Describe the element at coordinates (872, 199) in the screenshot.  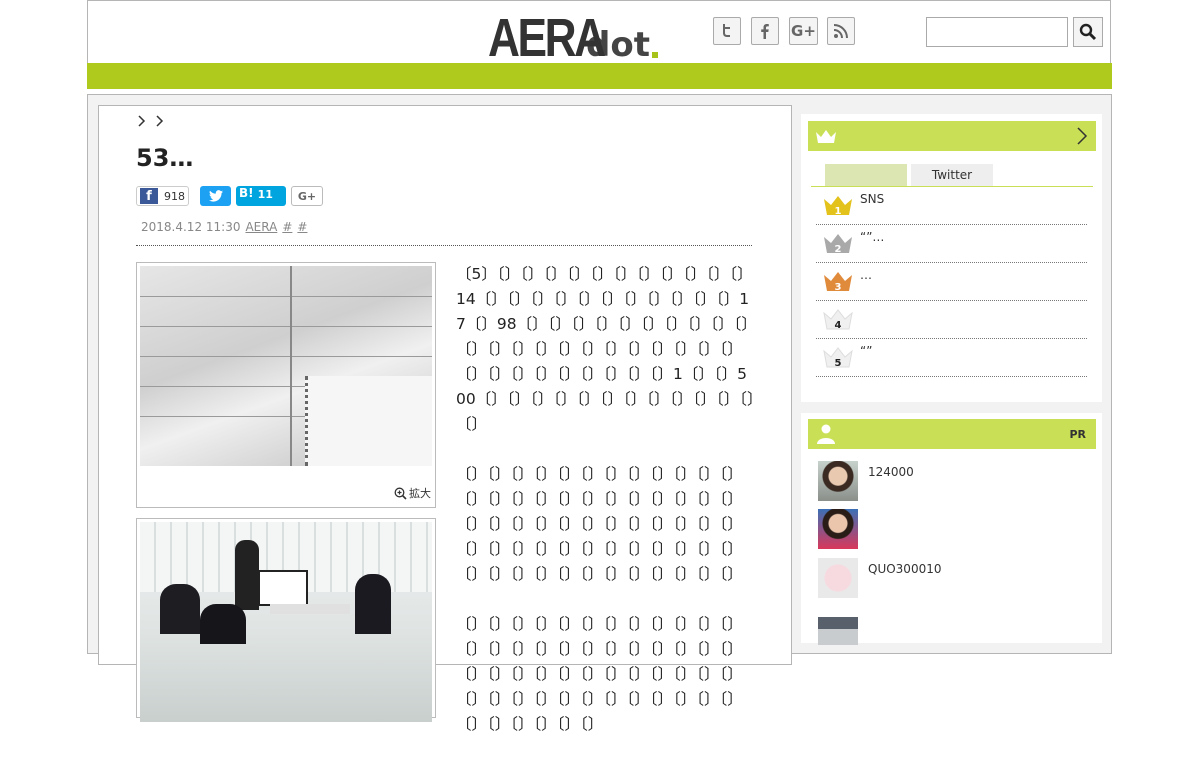
I see `ranking-item-title: SNS` at that location.